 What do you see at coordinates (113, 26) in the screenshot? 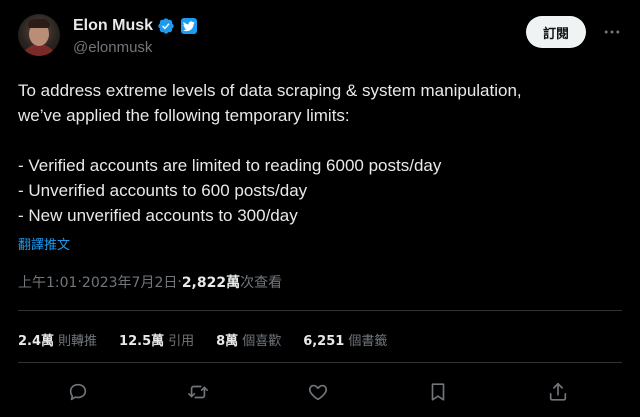
I see `display-name: Elon Musk` at bounding box center [113, 26].